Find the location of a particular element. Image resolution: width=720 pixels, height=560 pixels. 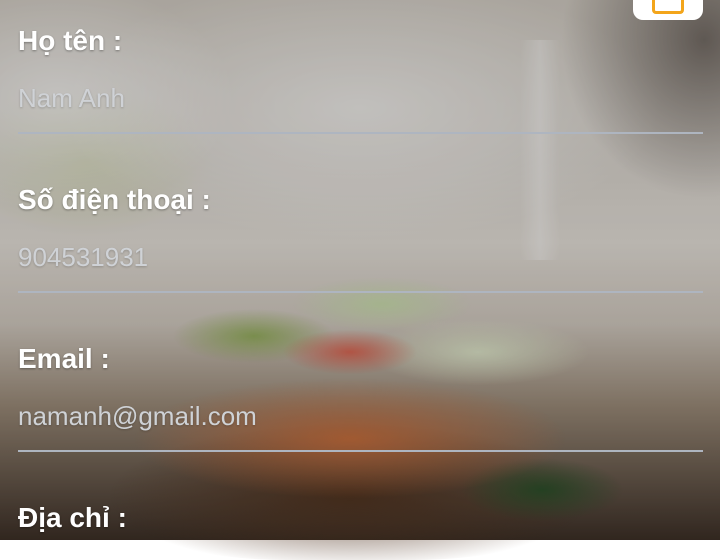

name-label: Họ tên : is located at coordinates (70, 40).